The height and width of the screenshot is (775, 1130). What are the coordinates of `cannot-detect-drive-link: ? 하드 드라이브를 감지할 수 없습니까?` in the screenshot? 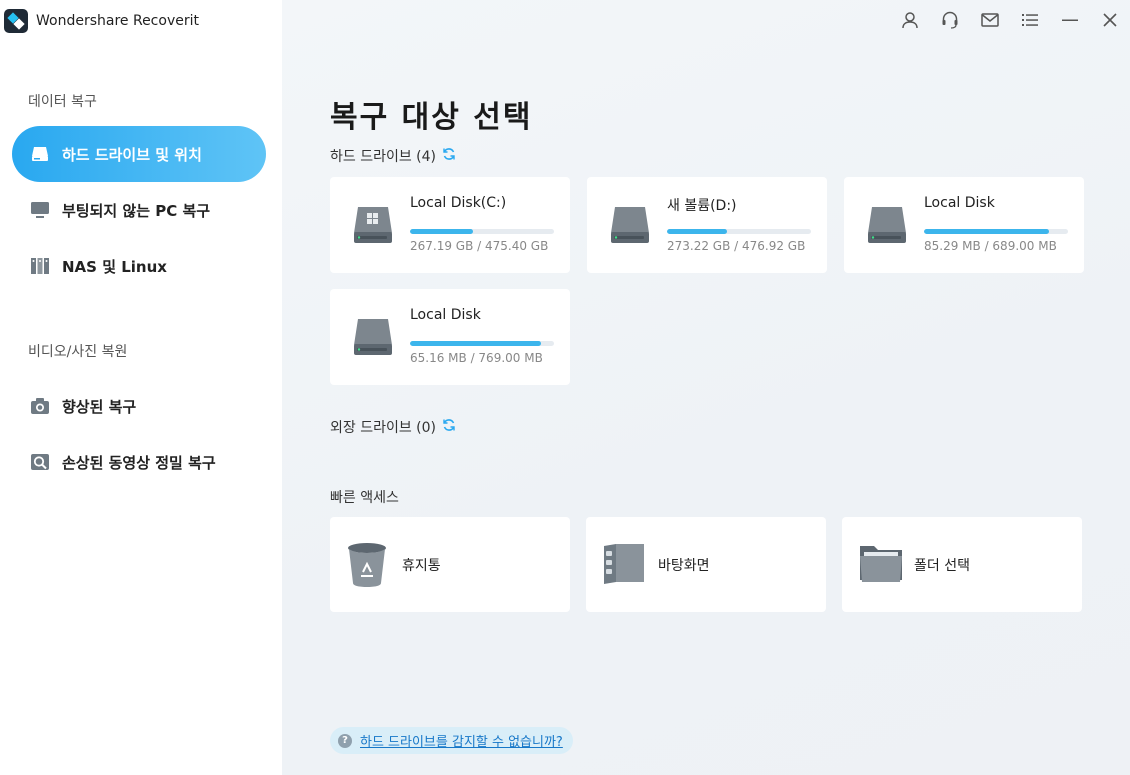 It's located at (451, 740).